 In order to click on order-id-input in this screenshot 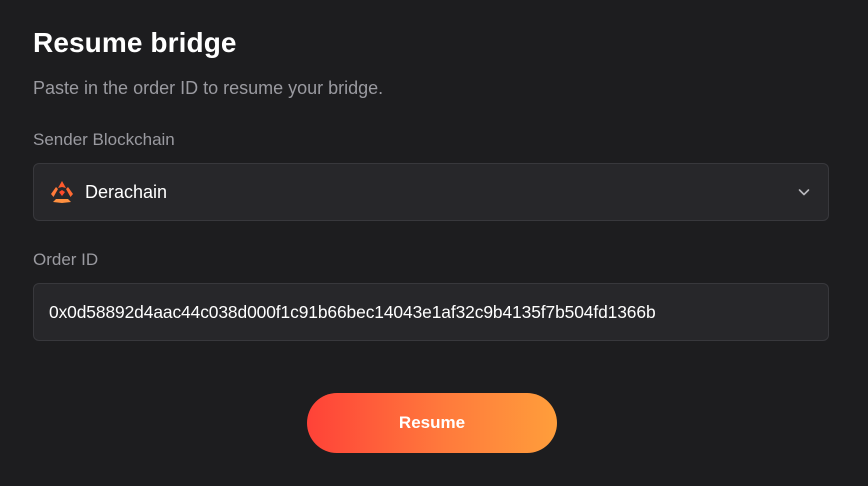, I will do `click(431, 312)`.